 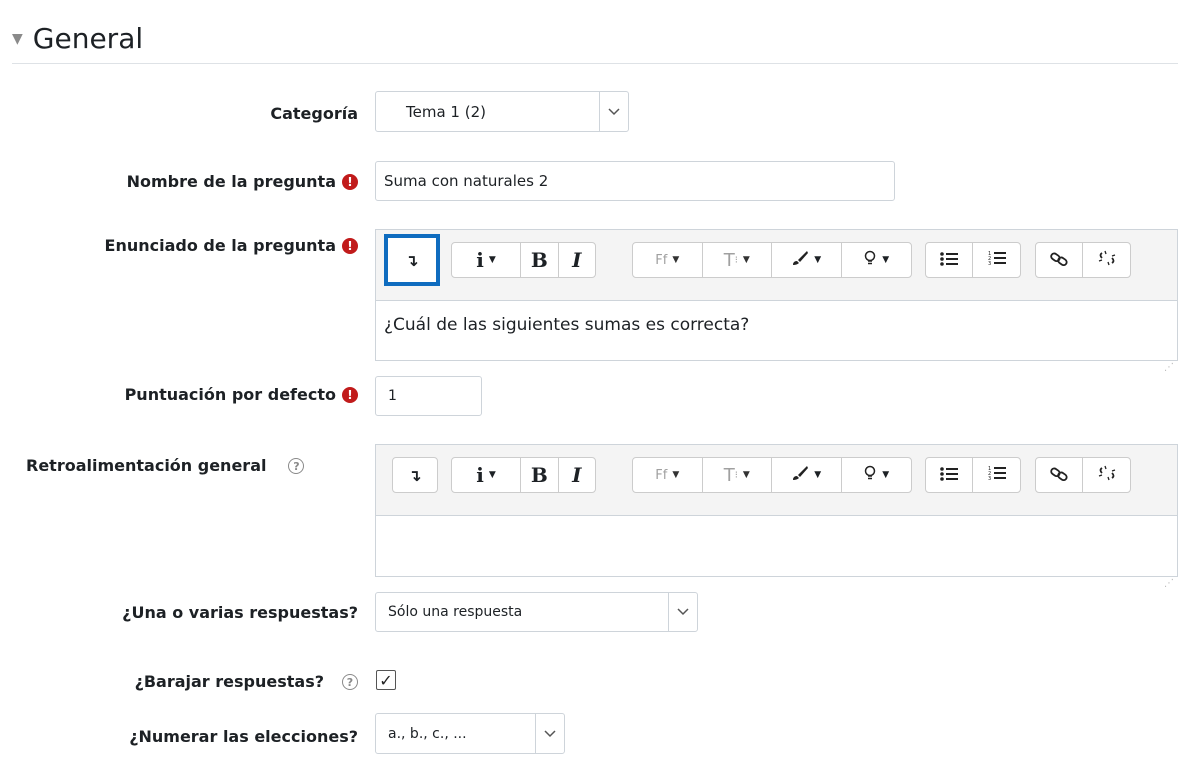 I want to click on categoria-label: Categoría, so click(x=314, y=113).